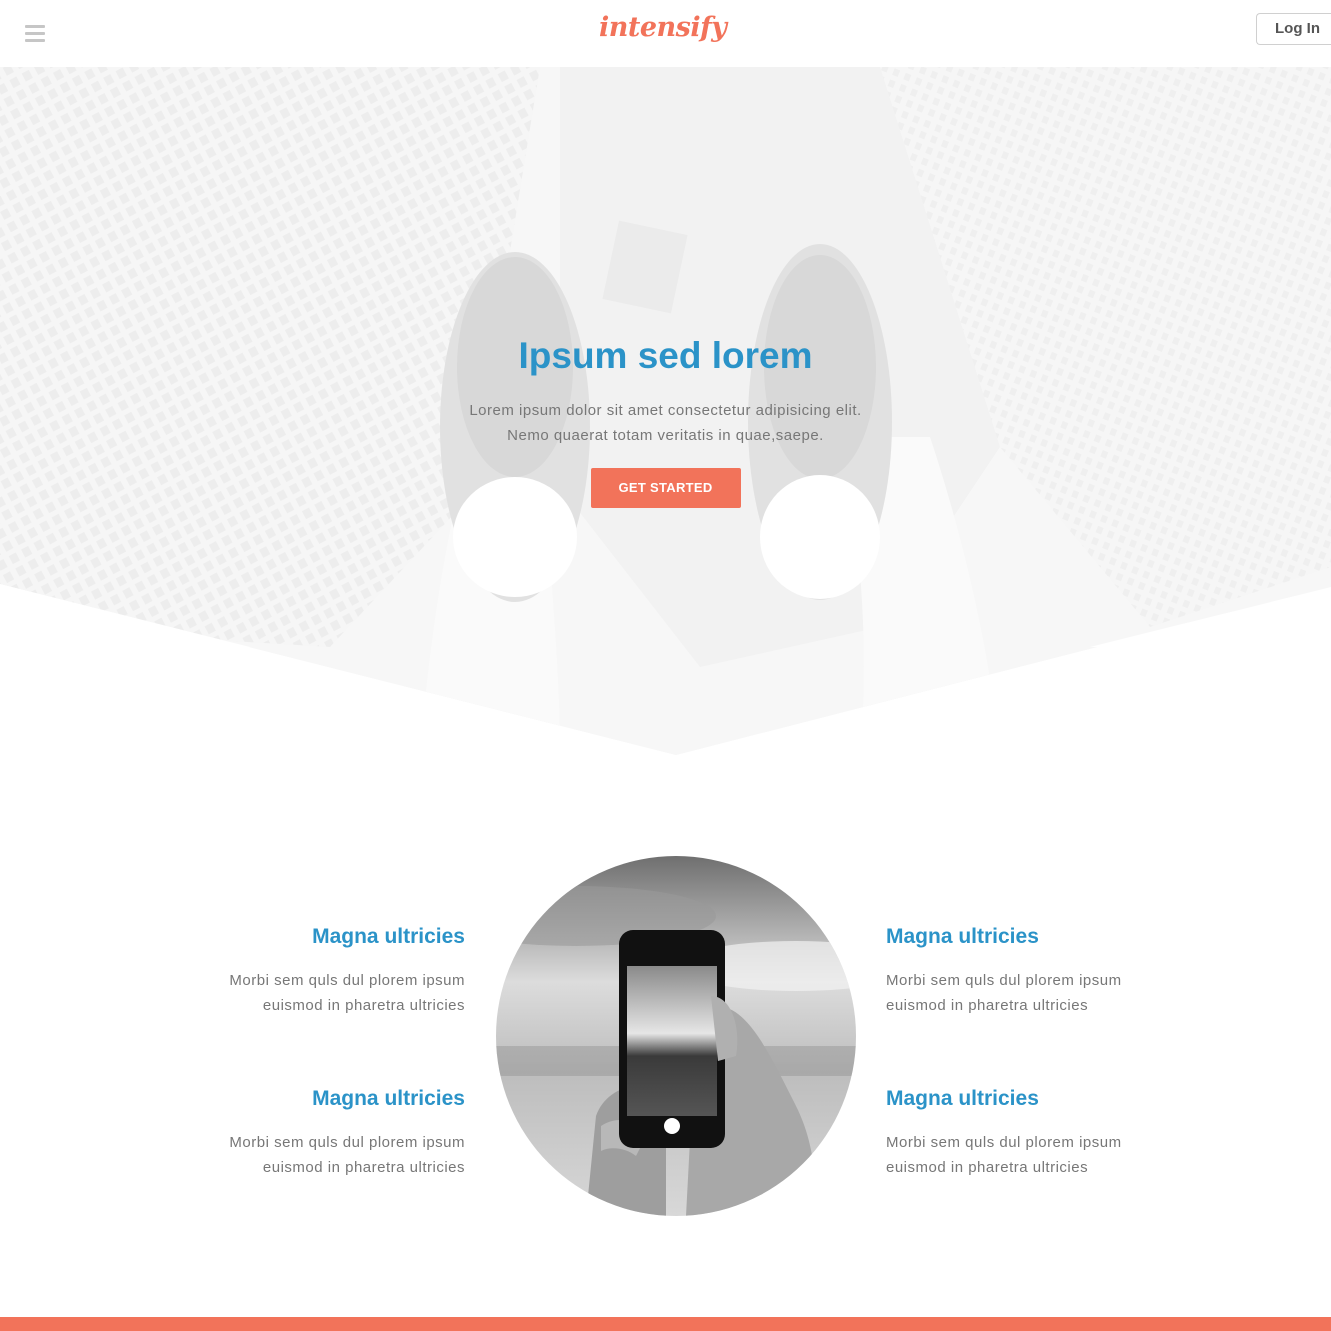 The image size is (1331, 1331). What do you see at coordinates (35, 33) in the screenshot?
I see `hamburger-menu-icon` at bounding box center [35, 33].